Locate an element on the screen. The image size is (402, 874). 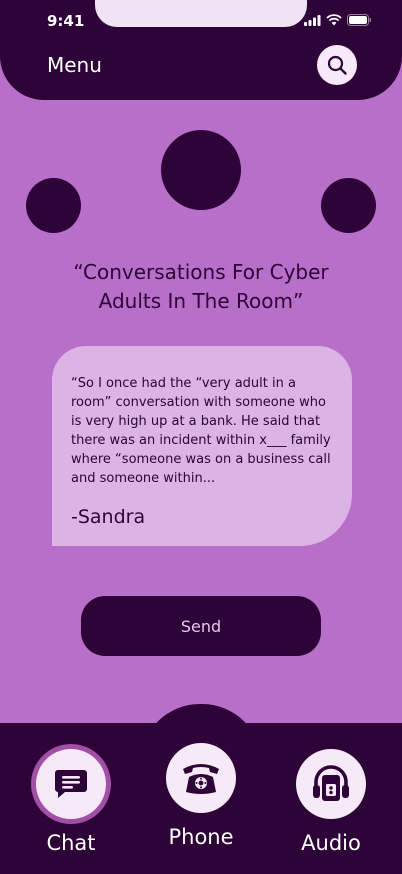
tab-phone-circle is located at coordinates (201, 778).